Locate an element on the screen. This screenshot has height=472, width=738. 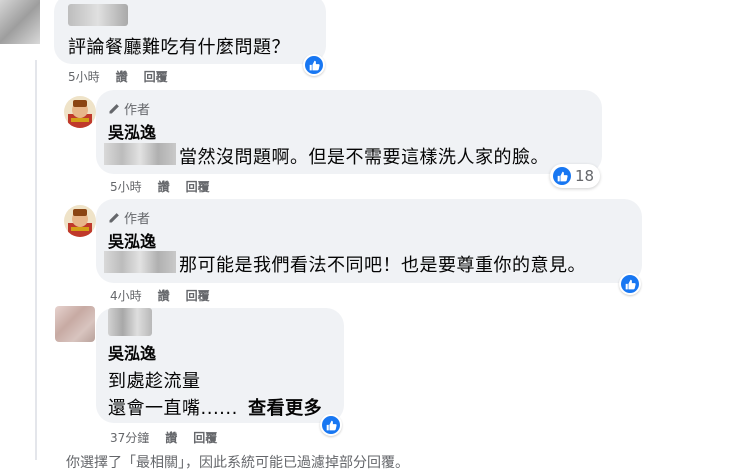
comment-4-reply-button: 回覆 is located at coordinates (205, 437).